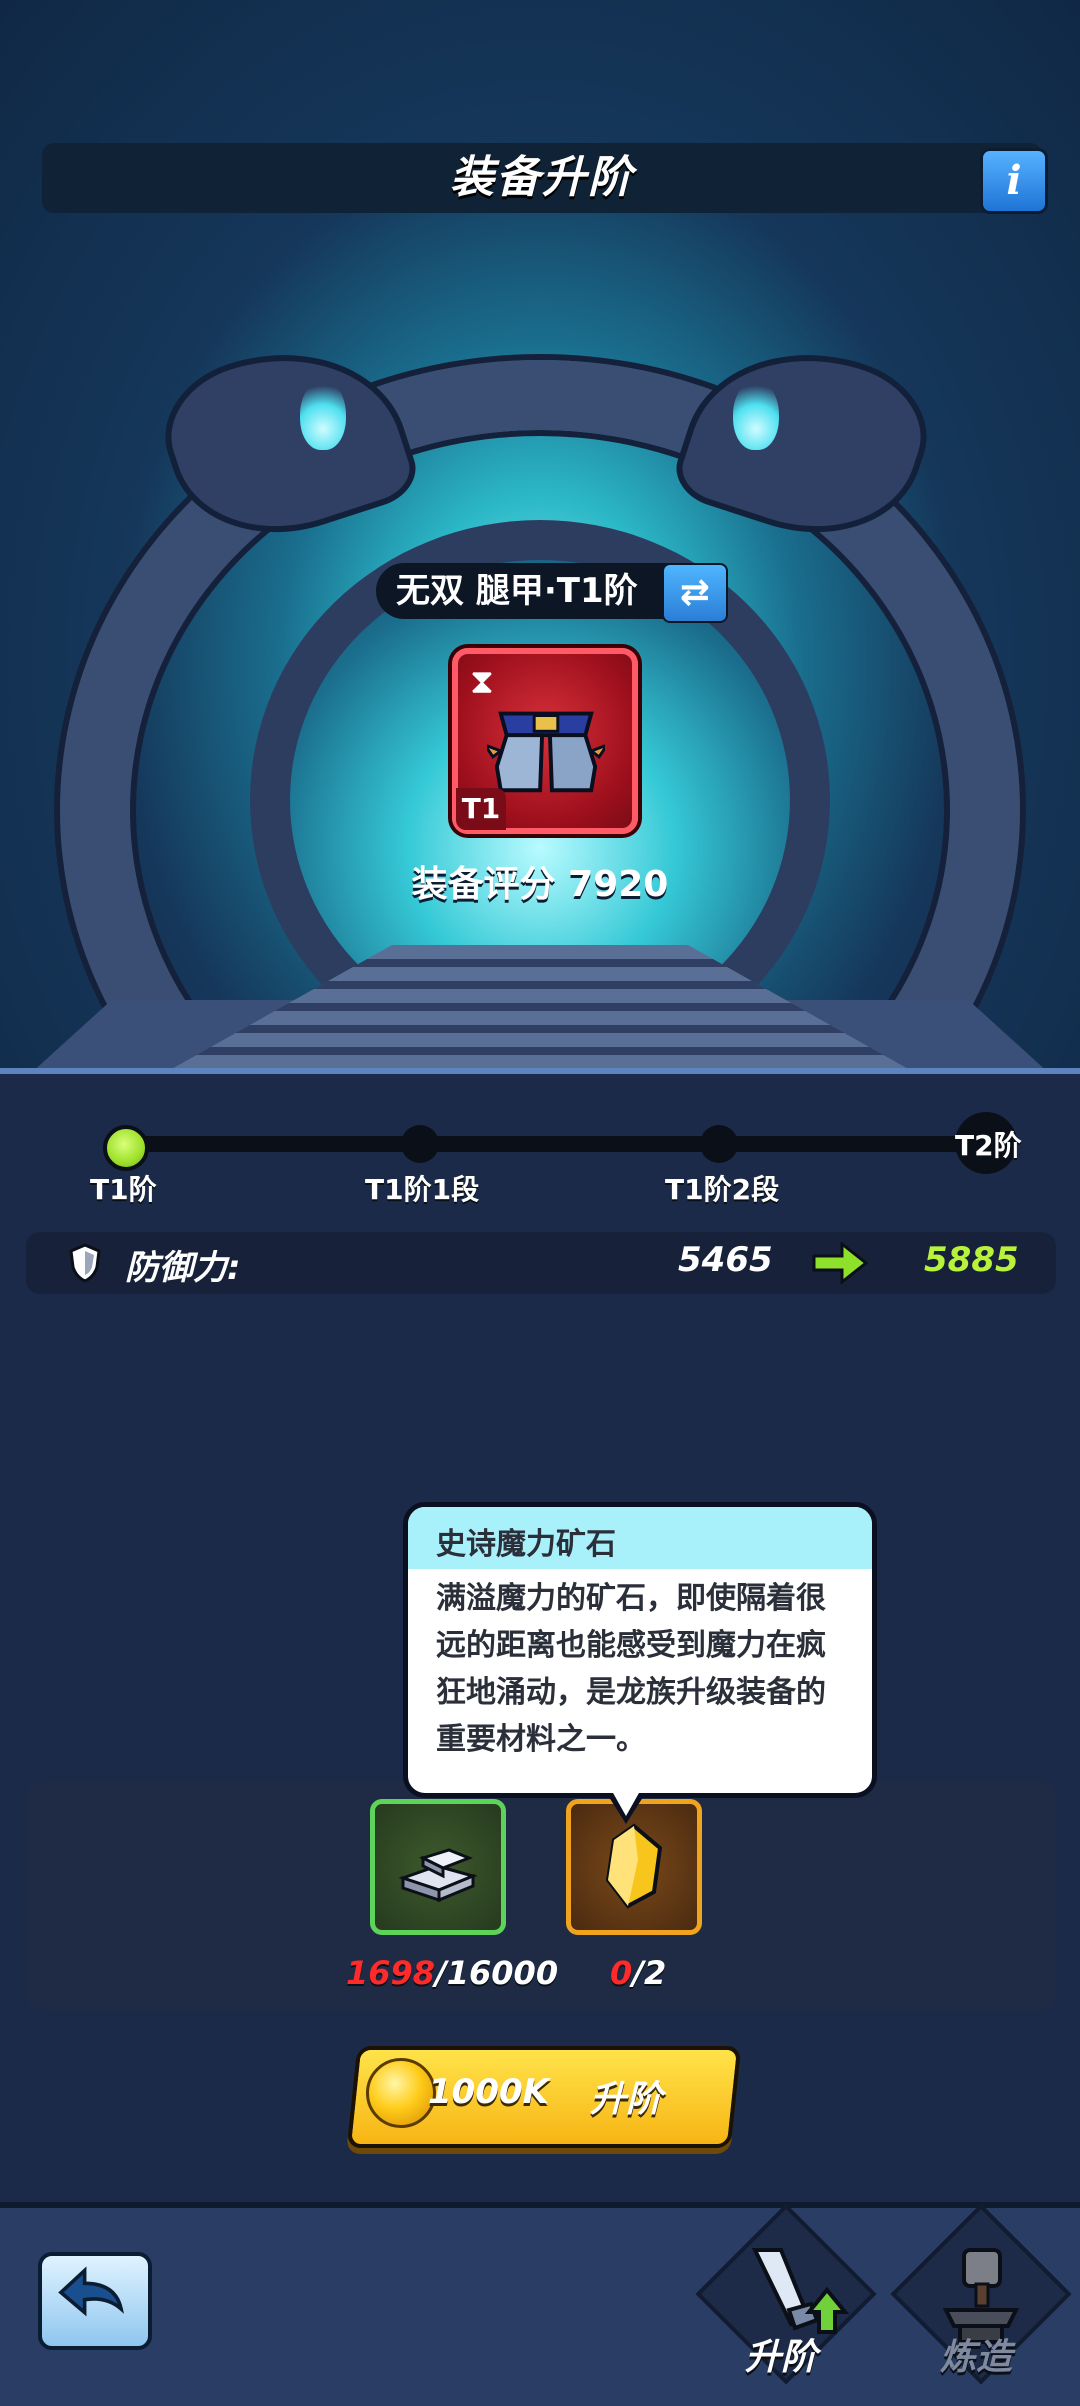 The image size is (1080, 2406). I want to click on swap-arrows-icon: ⇄, so click(695, 592).